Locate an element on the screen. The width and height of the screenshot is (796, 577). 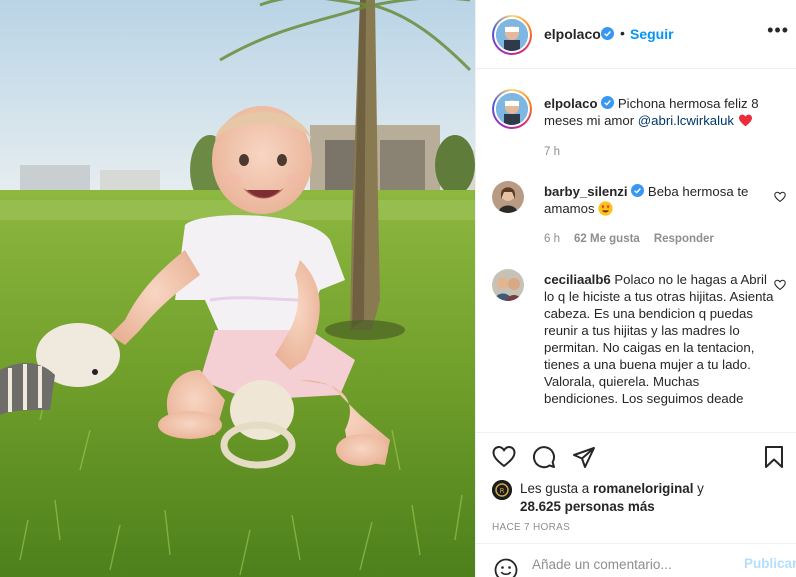
liker-avatar: R is located at coordinates (502, 490).